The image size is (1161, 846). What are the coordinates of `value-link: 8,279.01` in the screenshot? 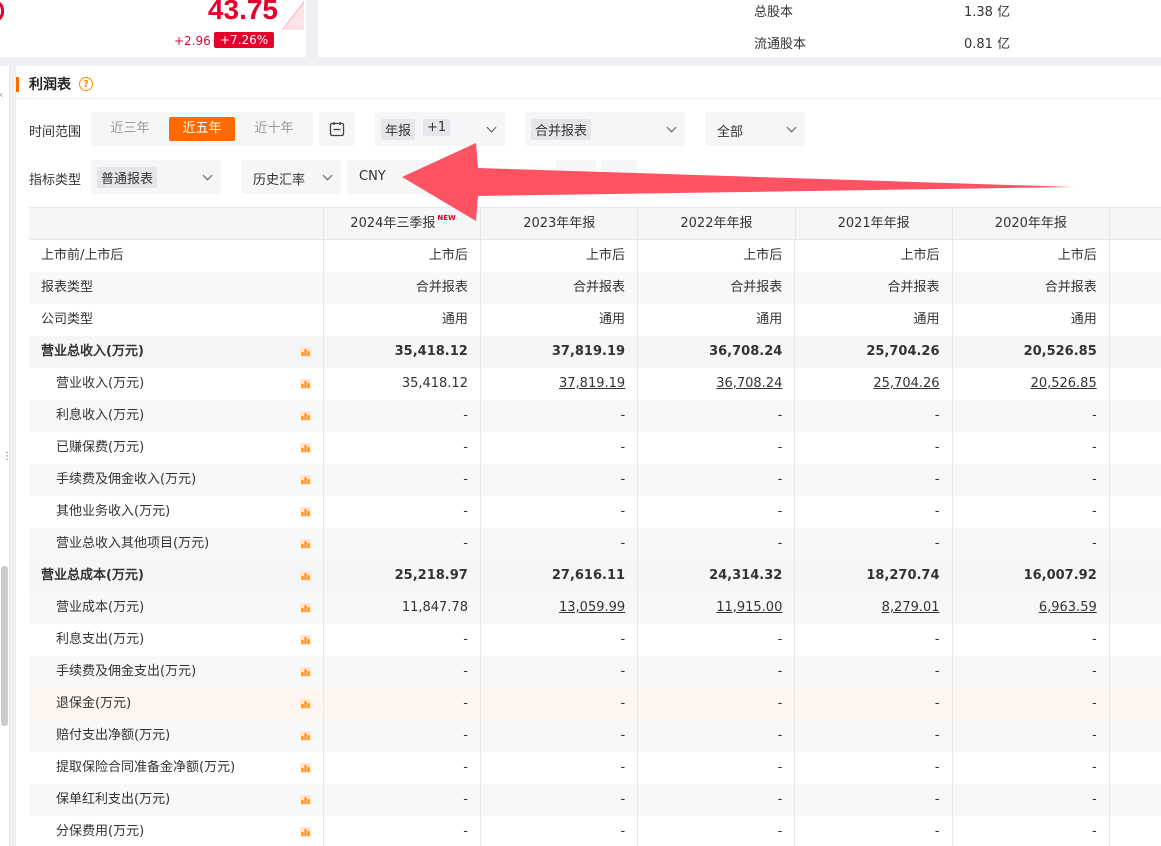 It's located at (911, 607).